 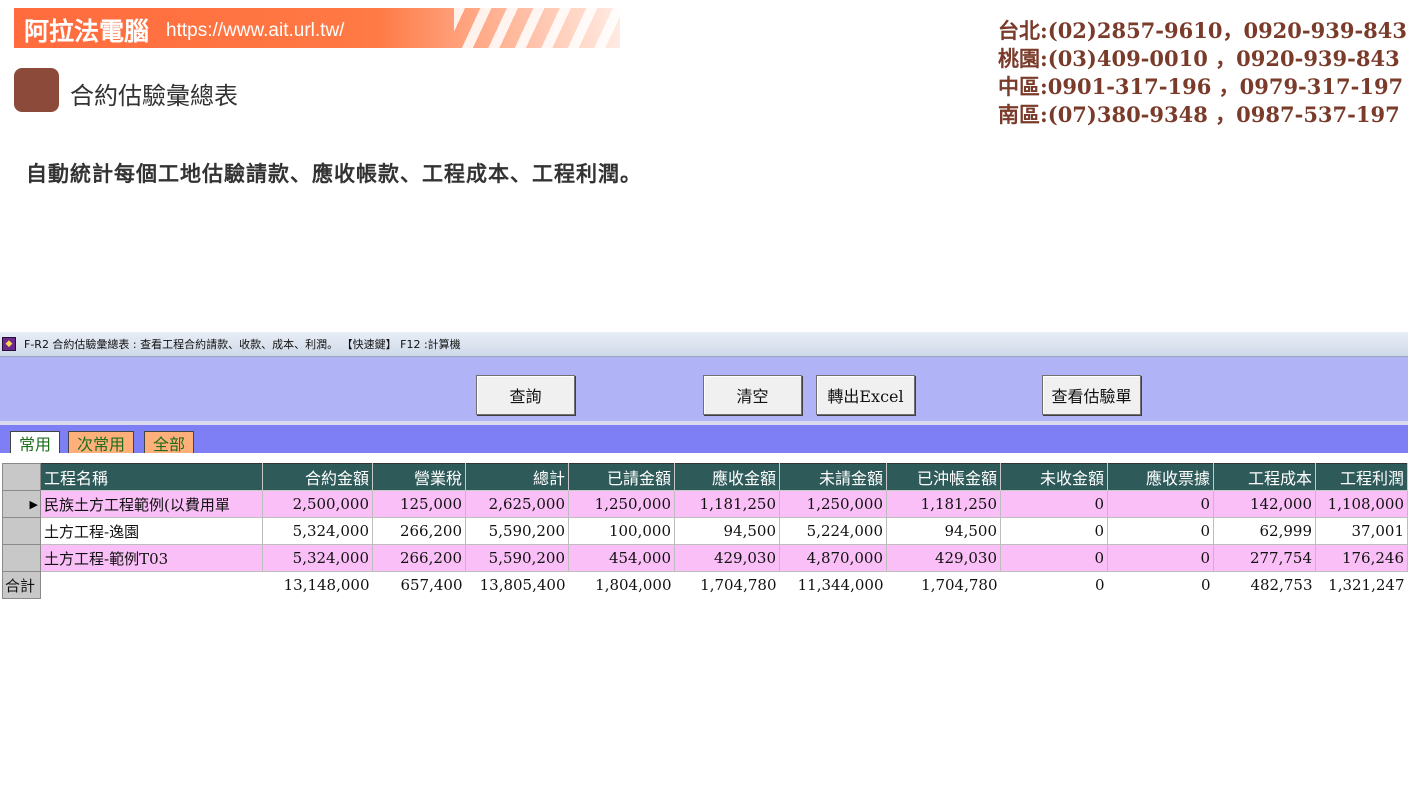 What do you see at coordinates (833, 477) in the screenshot?
I see `column-header: 未請金額` at bounding box center [833, 477].